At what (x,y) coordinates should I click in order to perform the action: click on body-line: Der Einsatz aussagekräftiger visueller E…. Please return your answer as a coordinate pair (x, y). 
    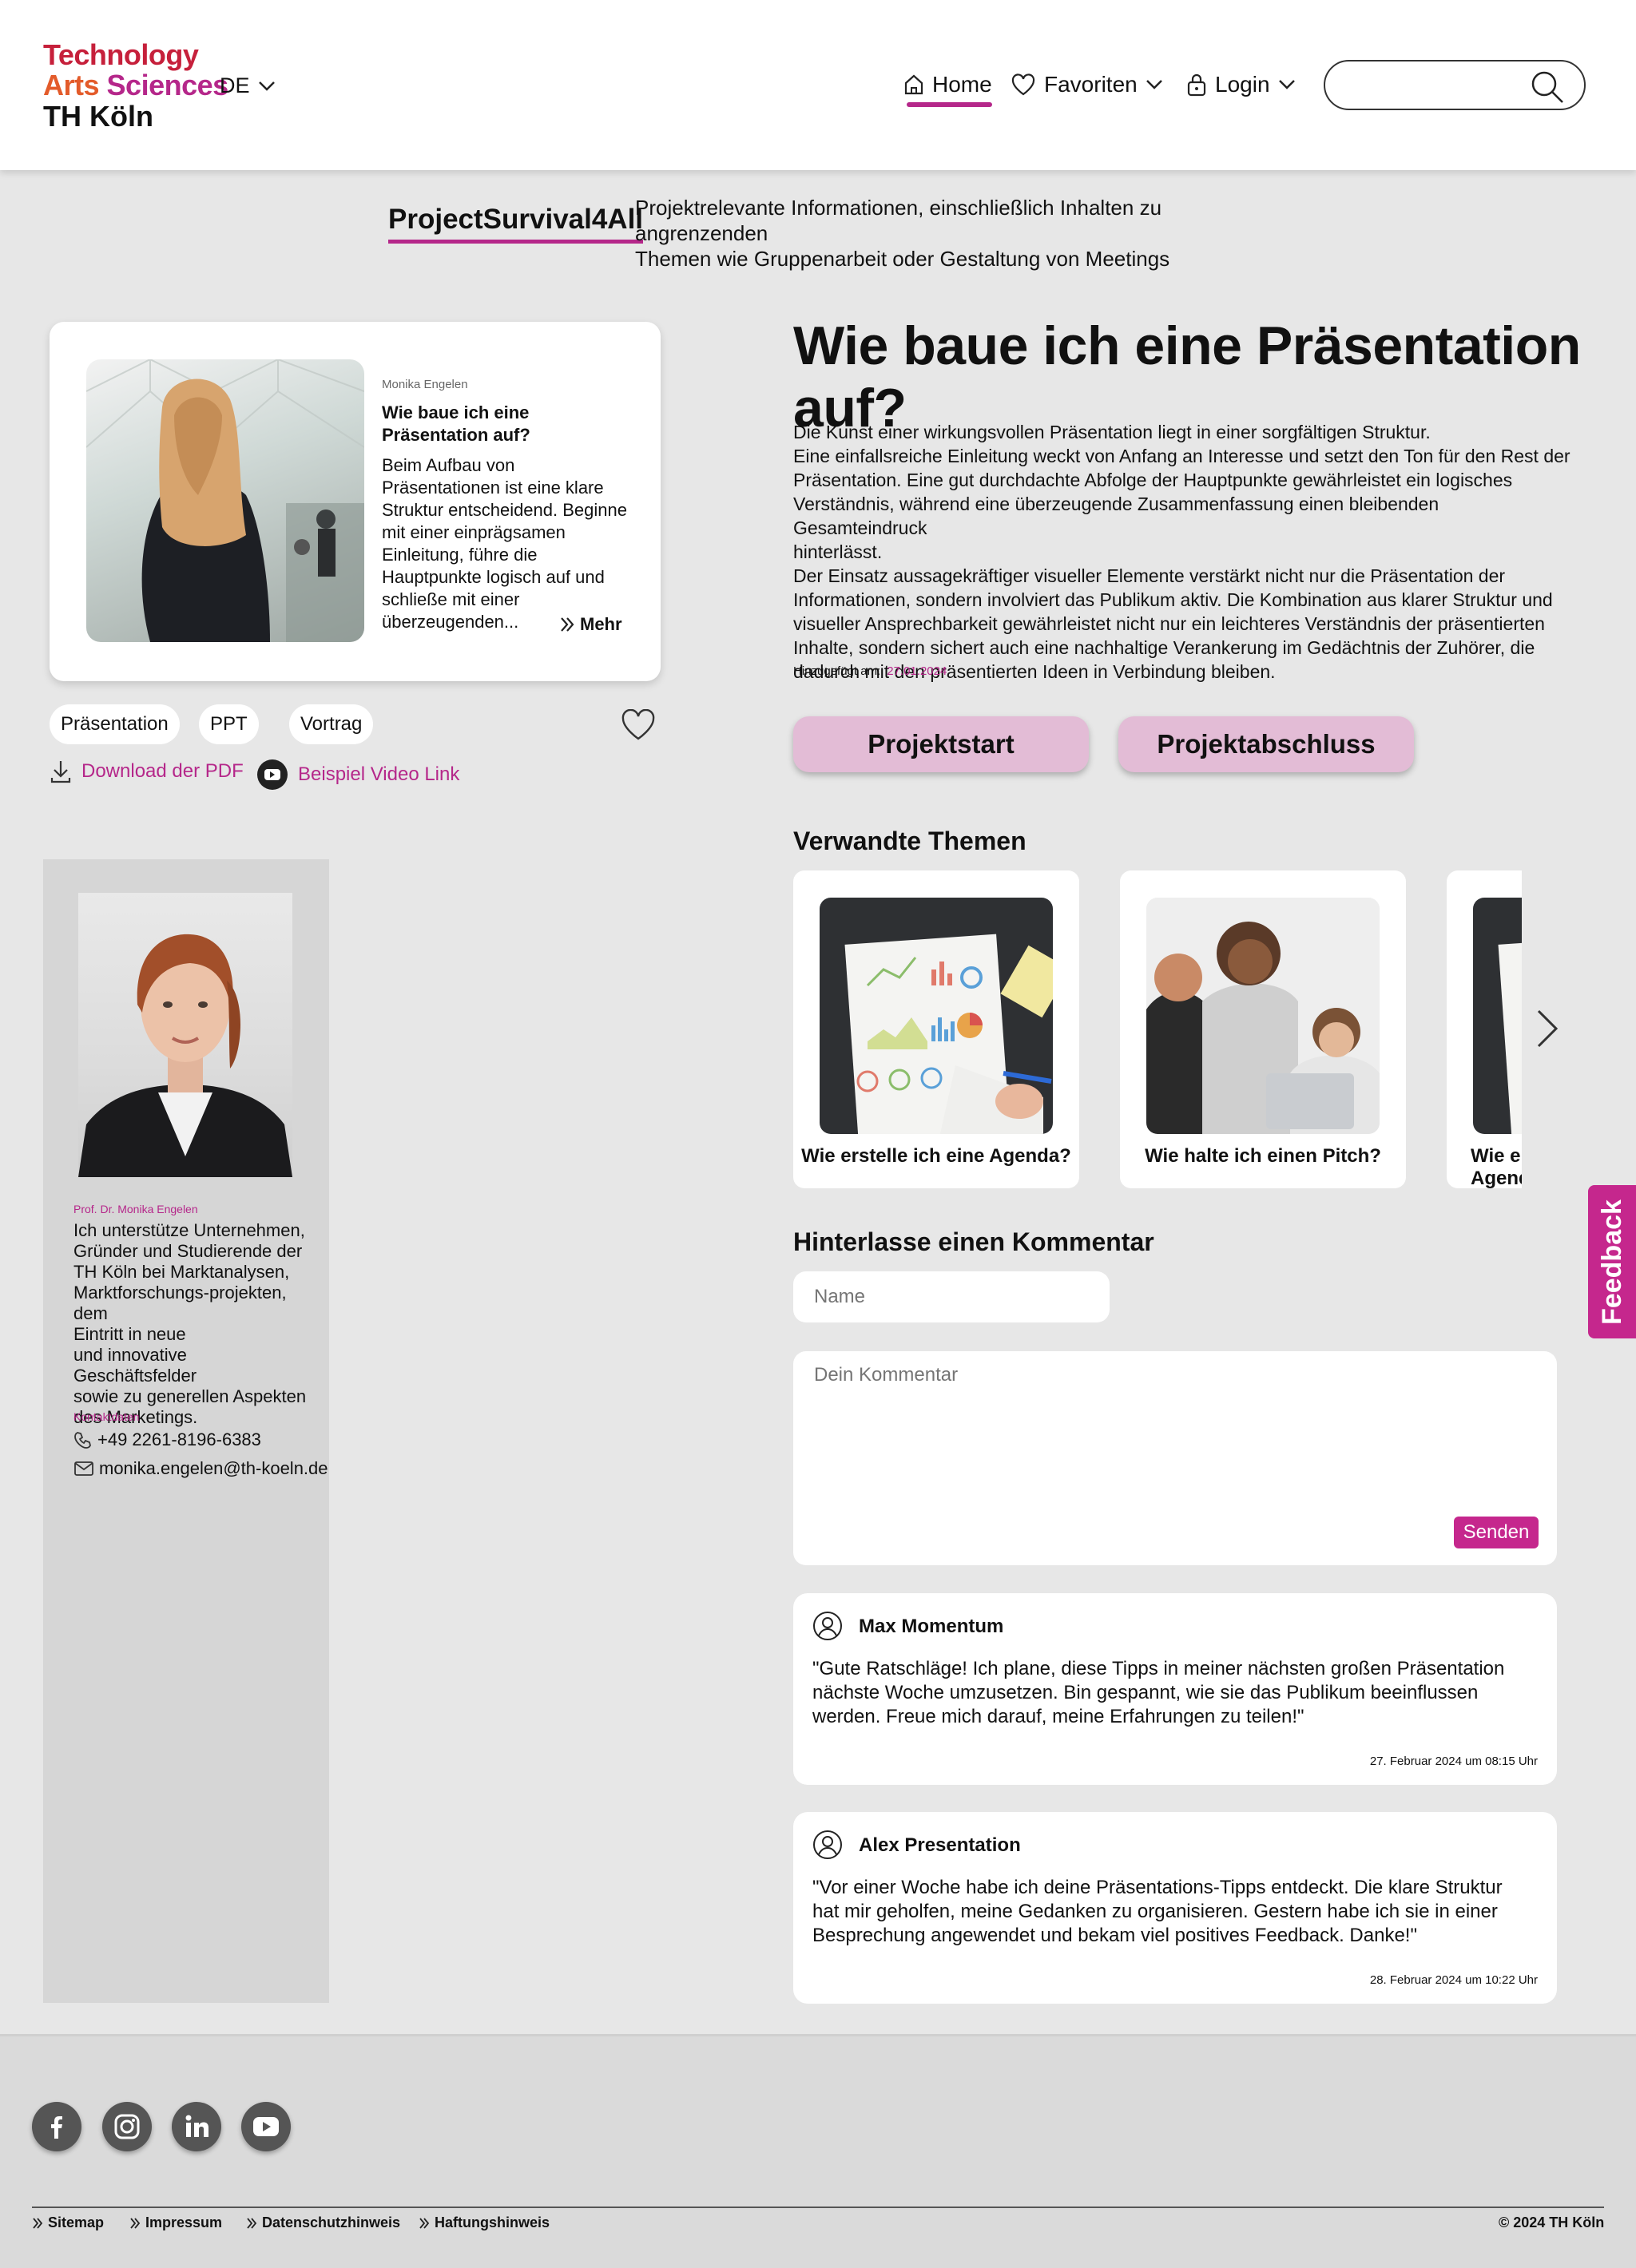
    Looking at the image, I should click on (1149, 575).